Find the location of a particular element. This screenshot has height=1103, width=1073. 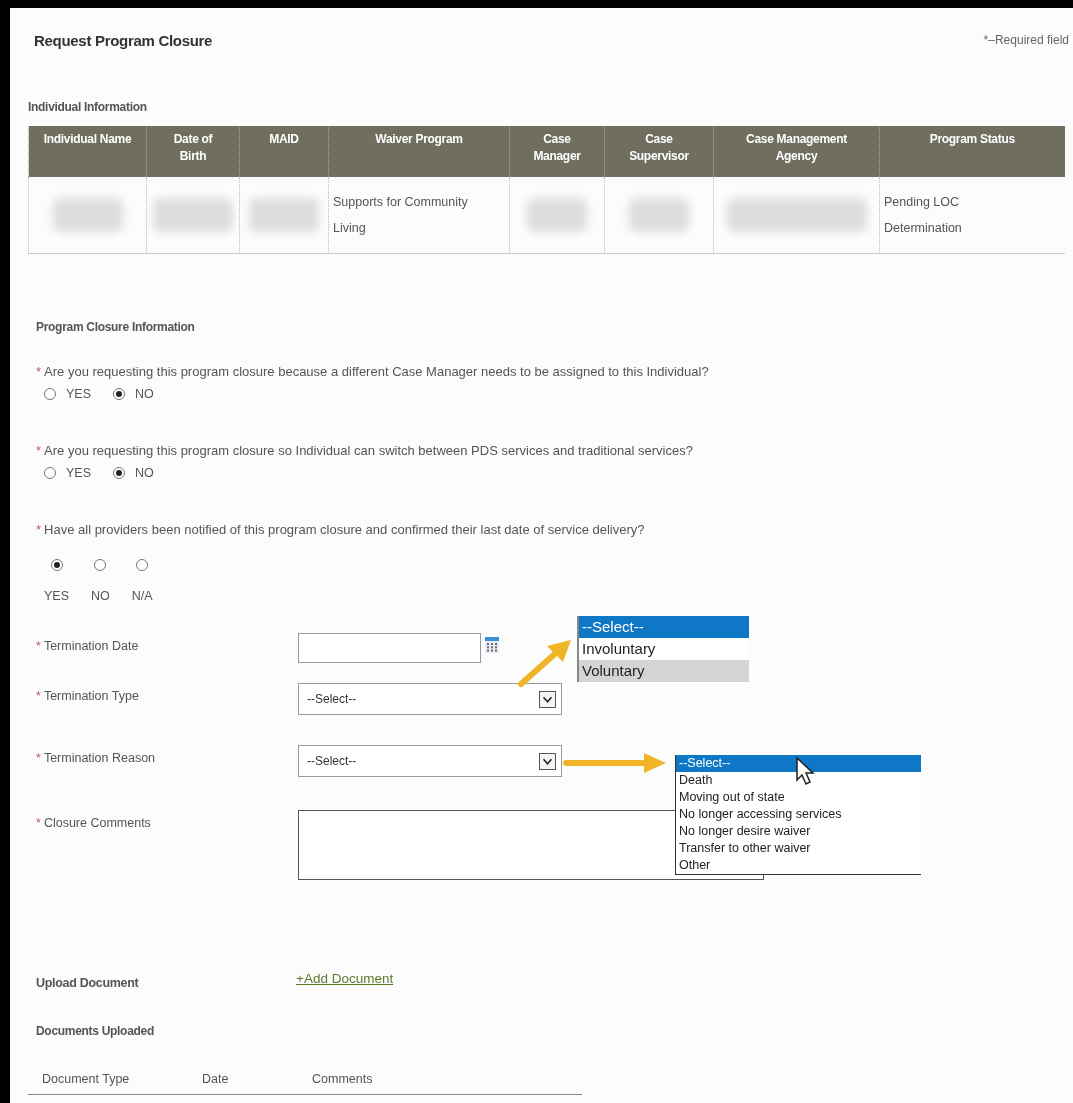

radio-option: N/A is located at coordinates (142, 581).